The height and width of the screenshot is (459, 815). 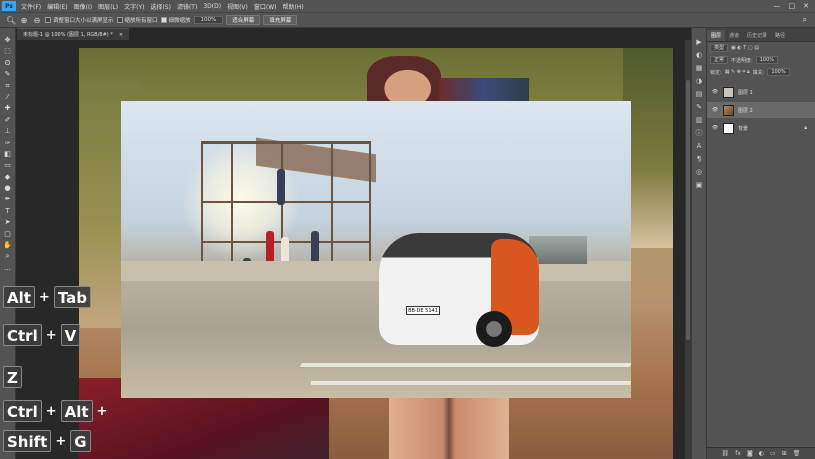 I want to click on layer-name: 图层 1, so click(x=745, y=92).